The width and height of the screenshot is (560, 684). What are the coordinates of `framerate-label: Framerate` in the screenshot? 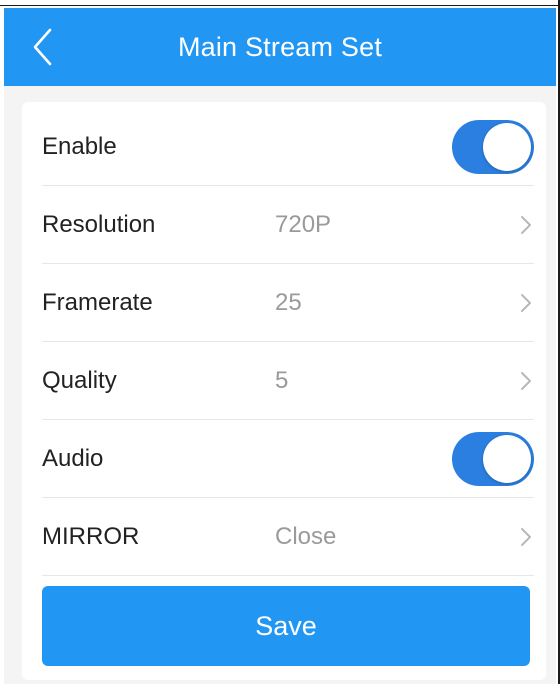 It's located at (97, 302).